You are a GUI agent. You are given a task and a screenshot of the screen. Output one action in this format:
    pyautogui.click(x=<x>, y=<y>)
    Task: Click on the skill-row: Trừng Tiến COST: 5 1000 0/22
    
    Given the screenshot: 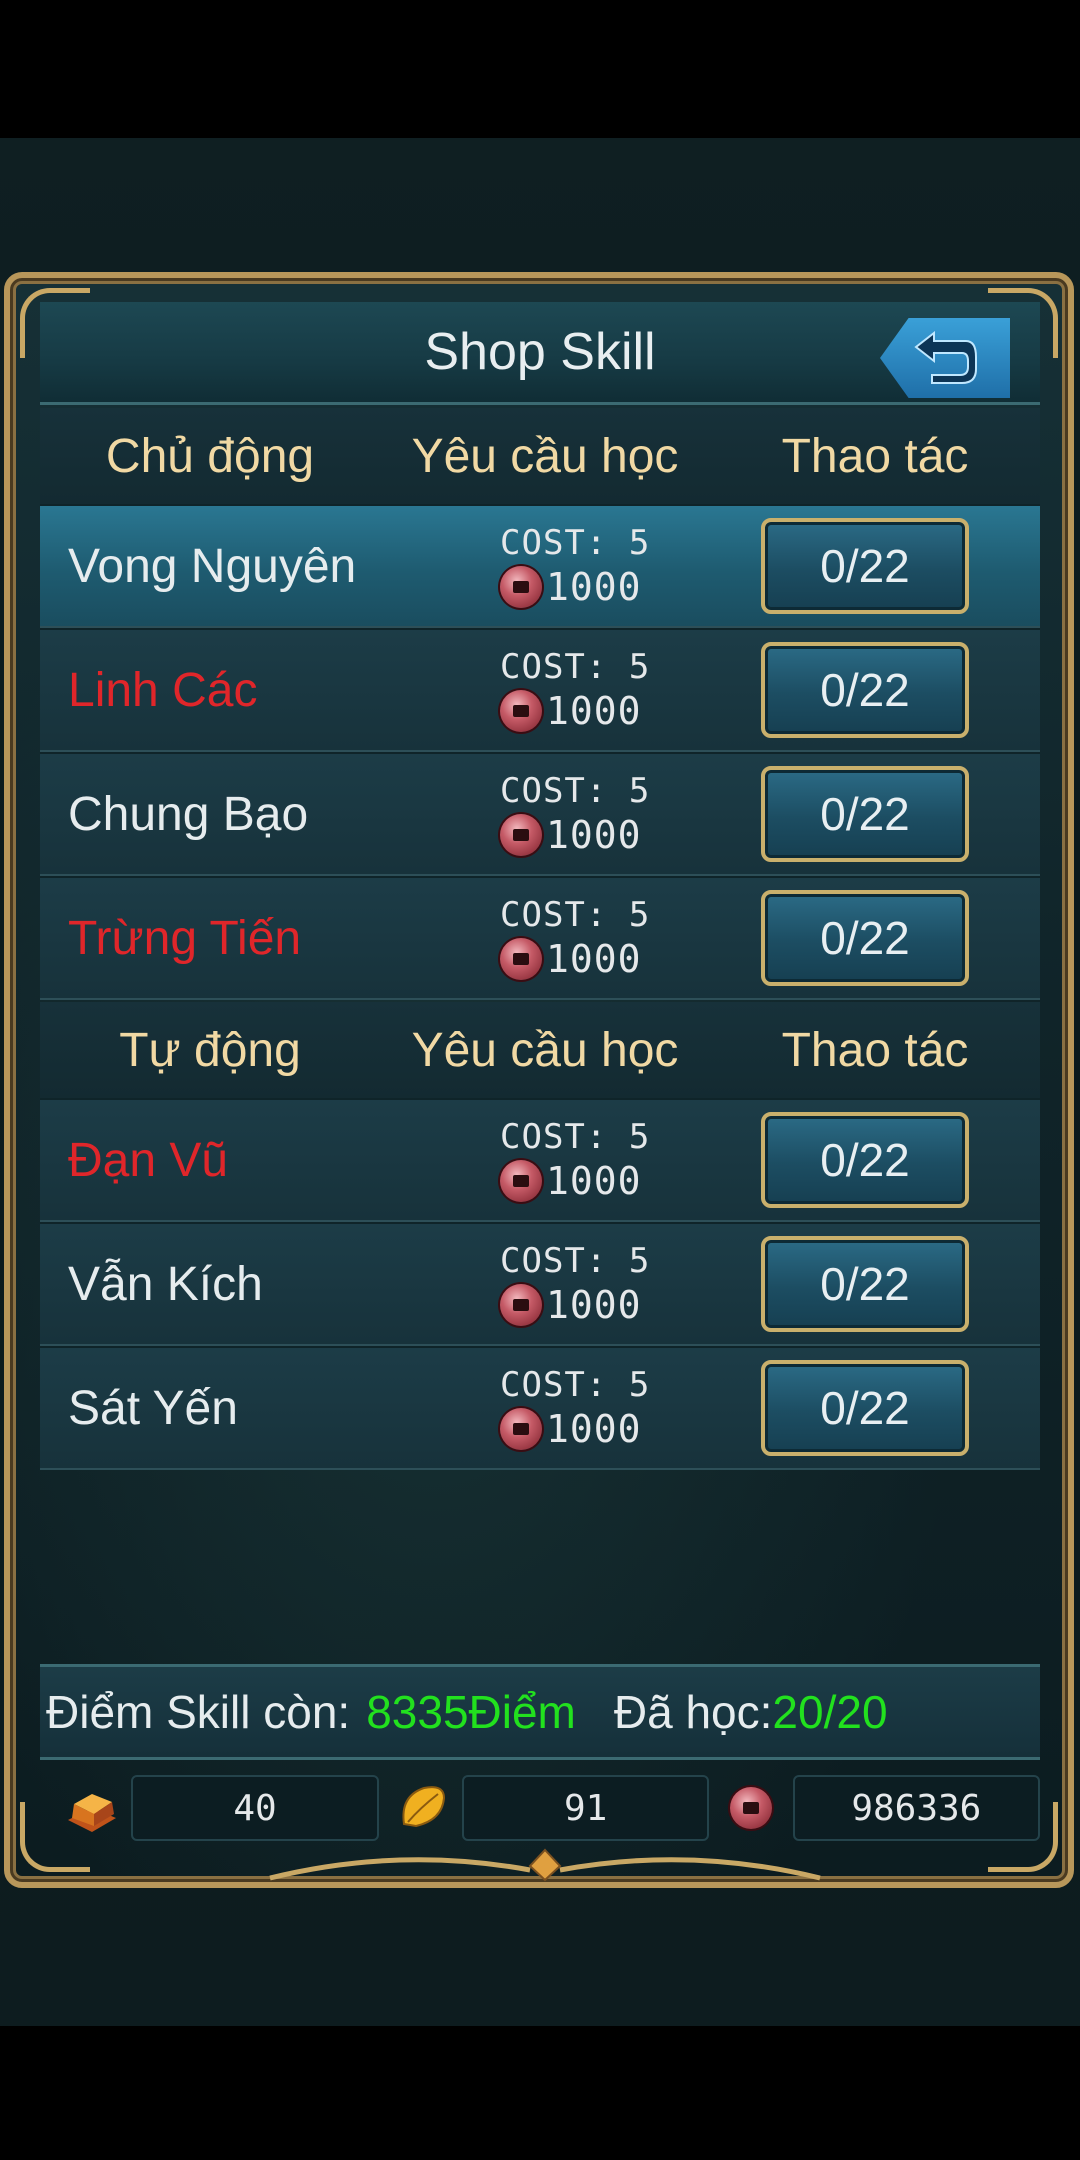 What is the action you would take?
    pyautogui.click(x=540, y=938)
    